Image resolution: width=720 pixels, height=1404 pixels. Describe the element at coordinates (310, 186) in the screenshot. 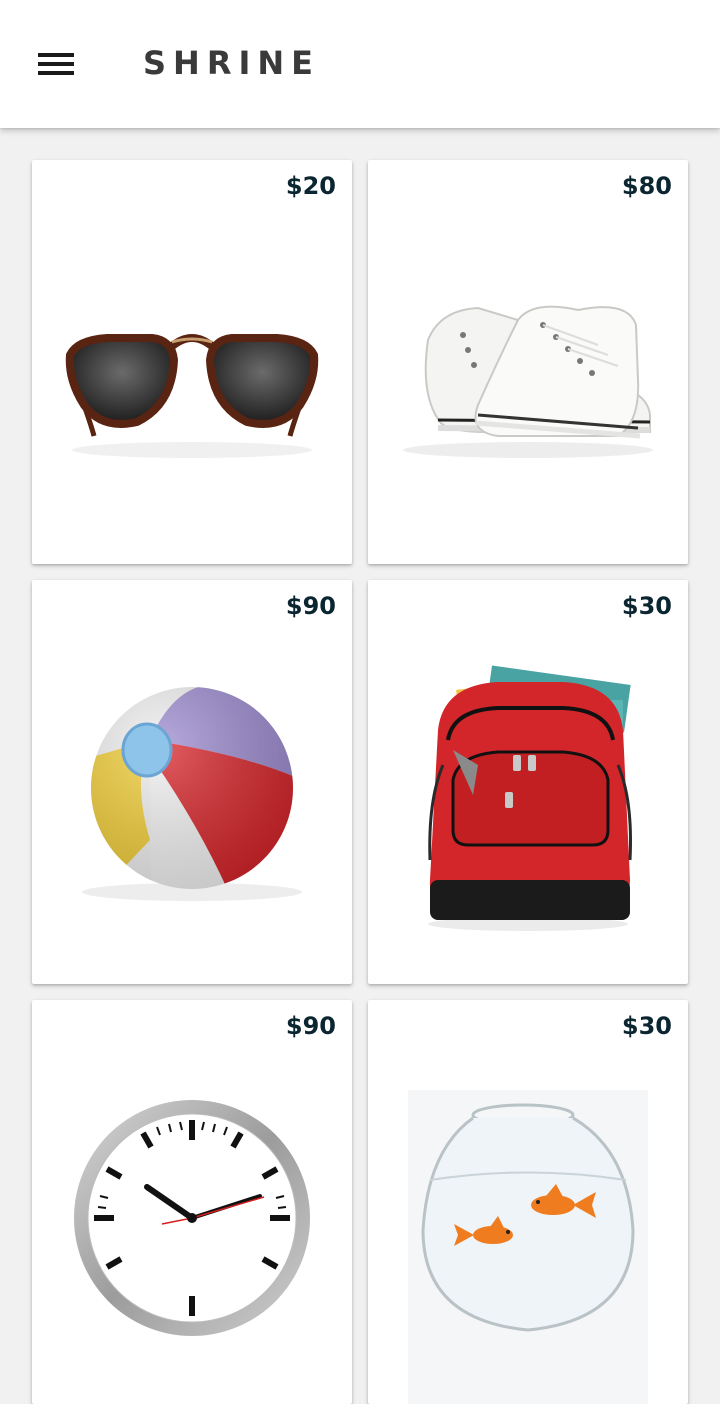

I see `product-price: $20` at that location.